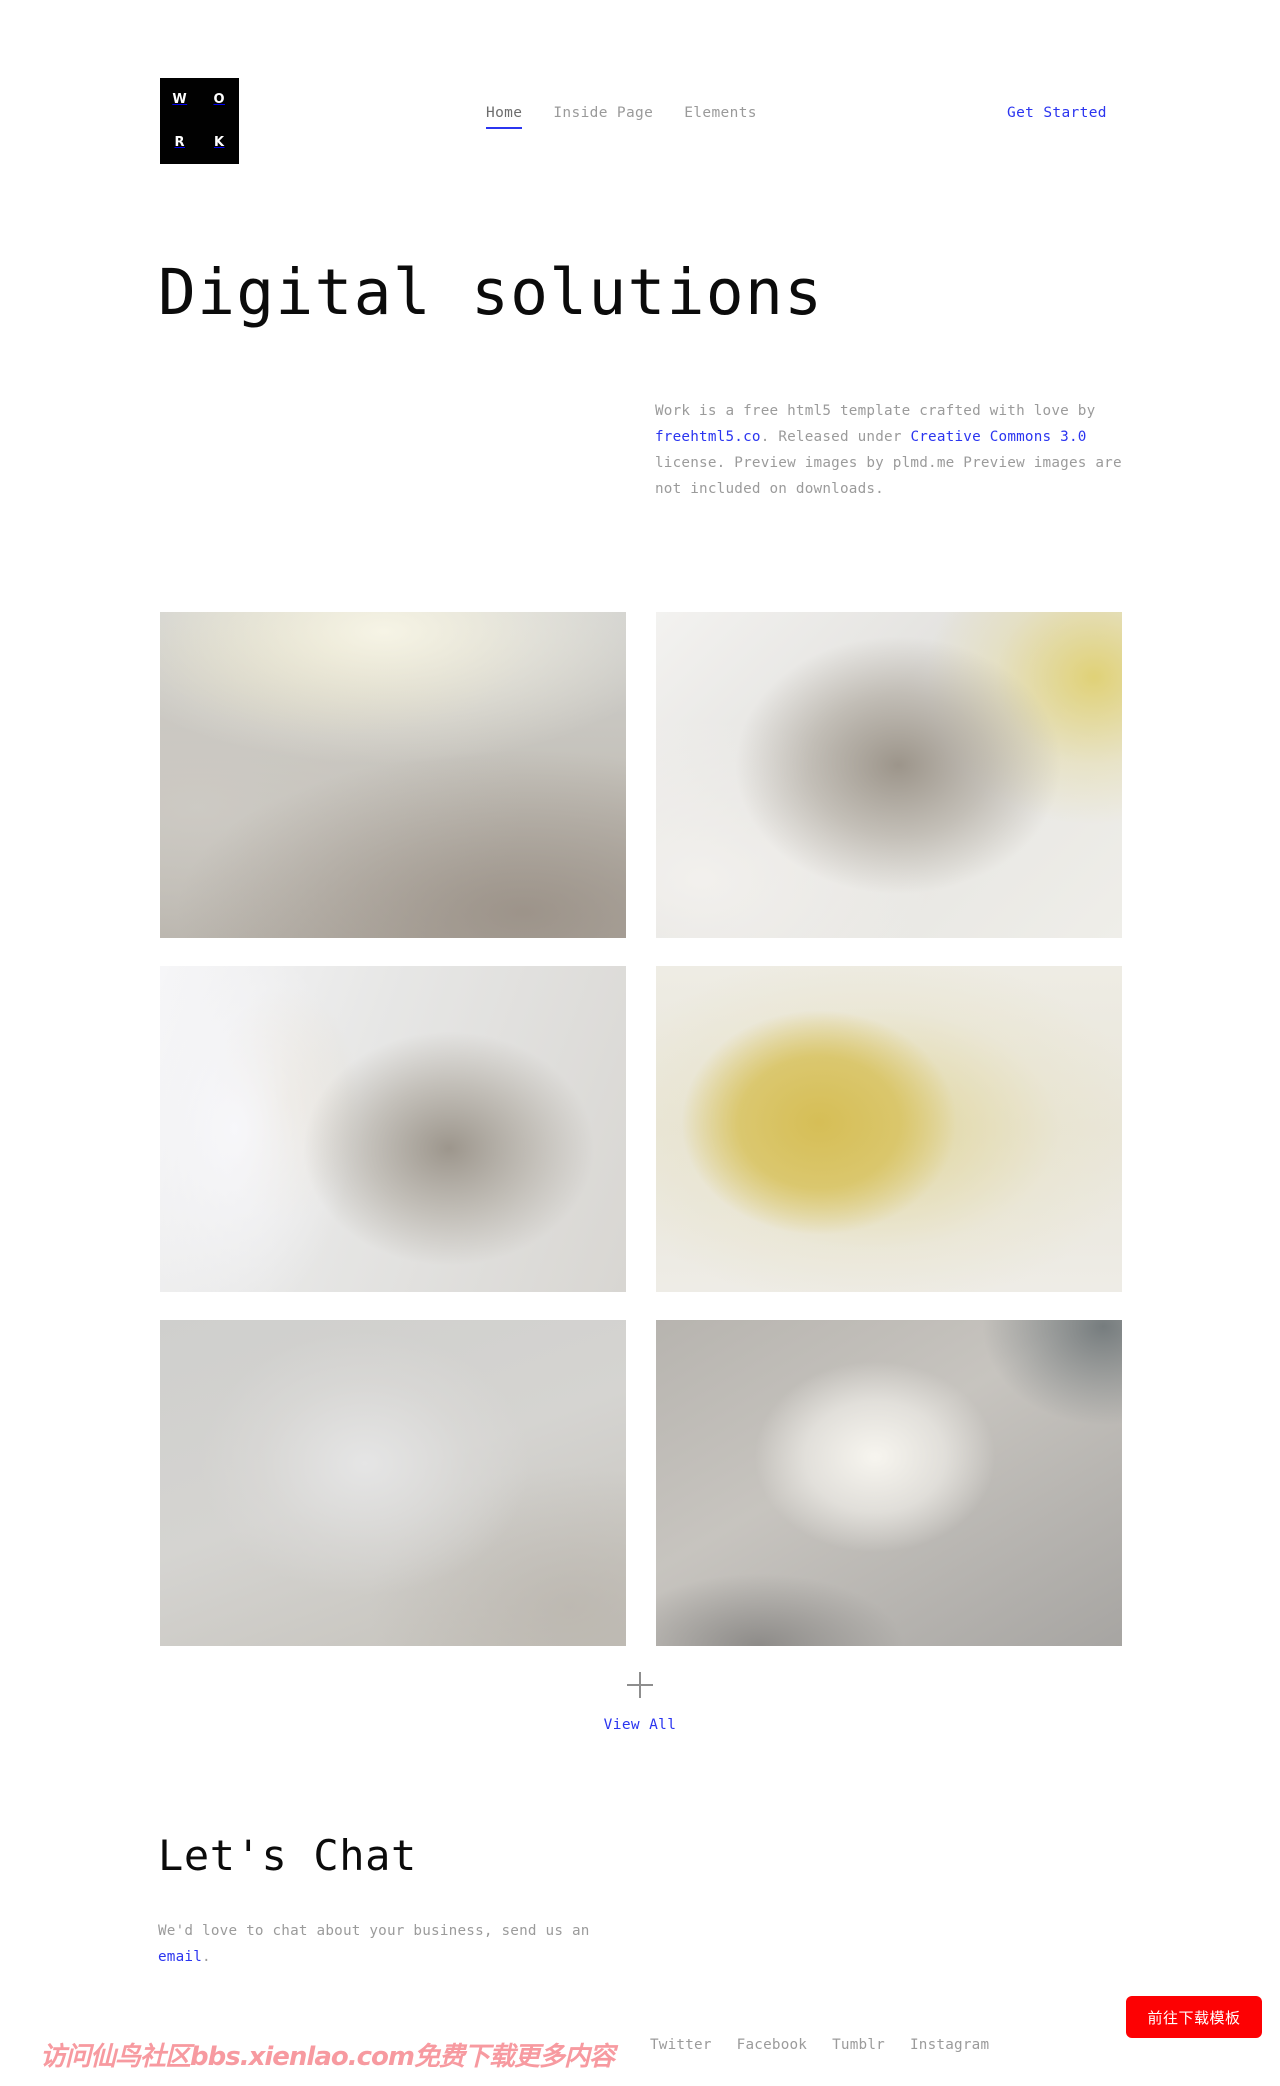 The height and width of the screenshot is (2086, 1280). Describe the element at coordinates (179, 142) in the screenshot. I see `logo-letter-r: R` at that location.